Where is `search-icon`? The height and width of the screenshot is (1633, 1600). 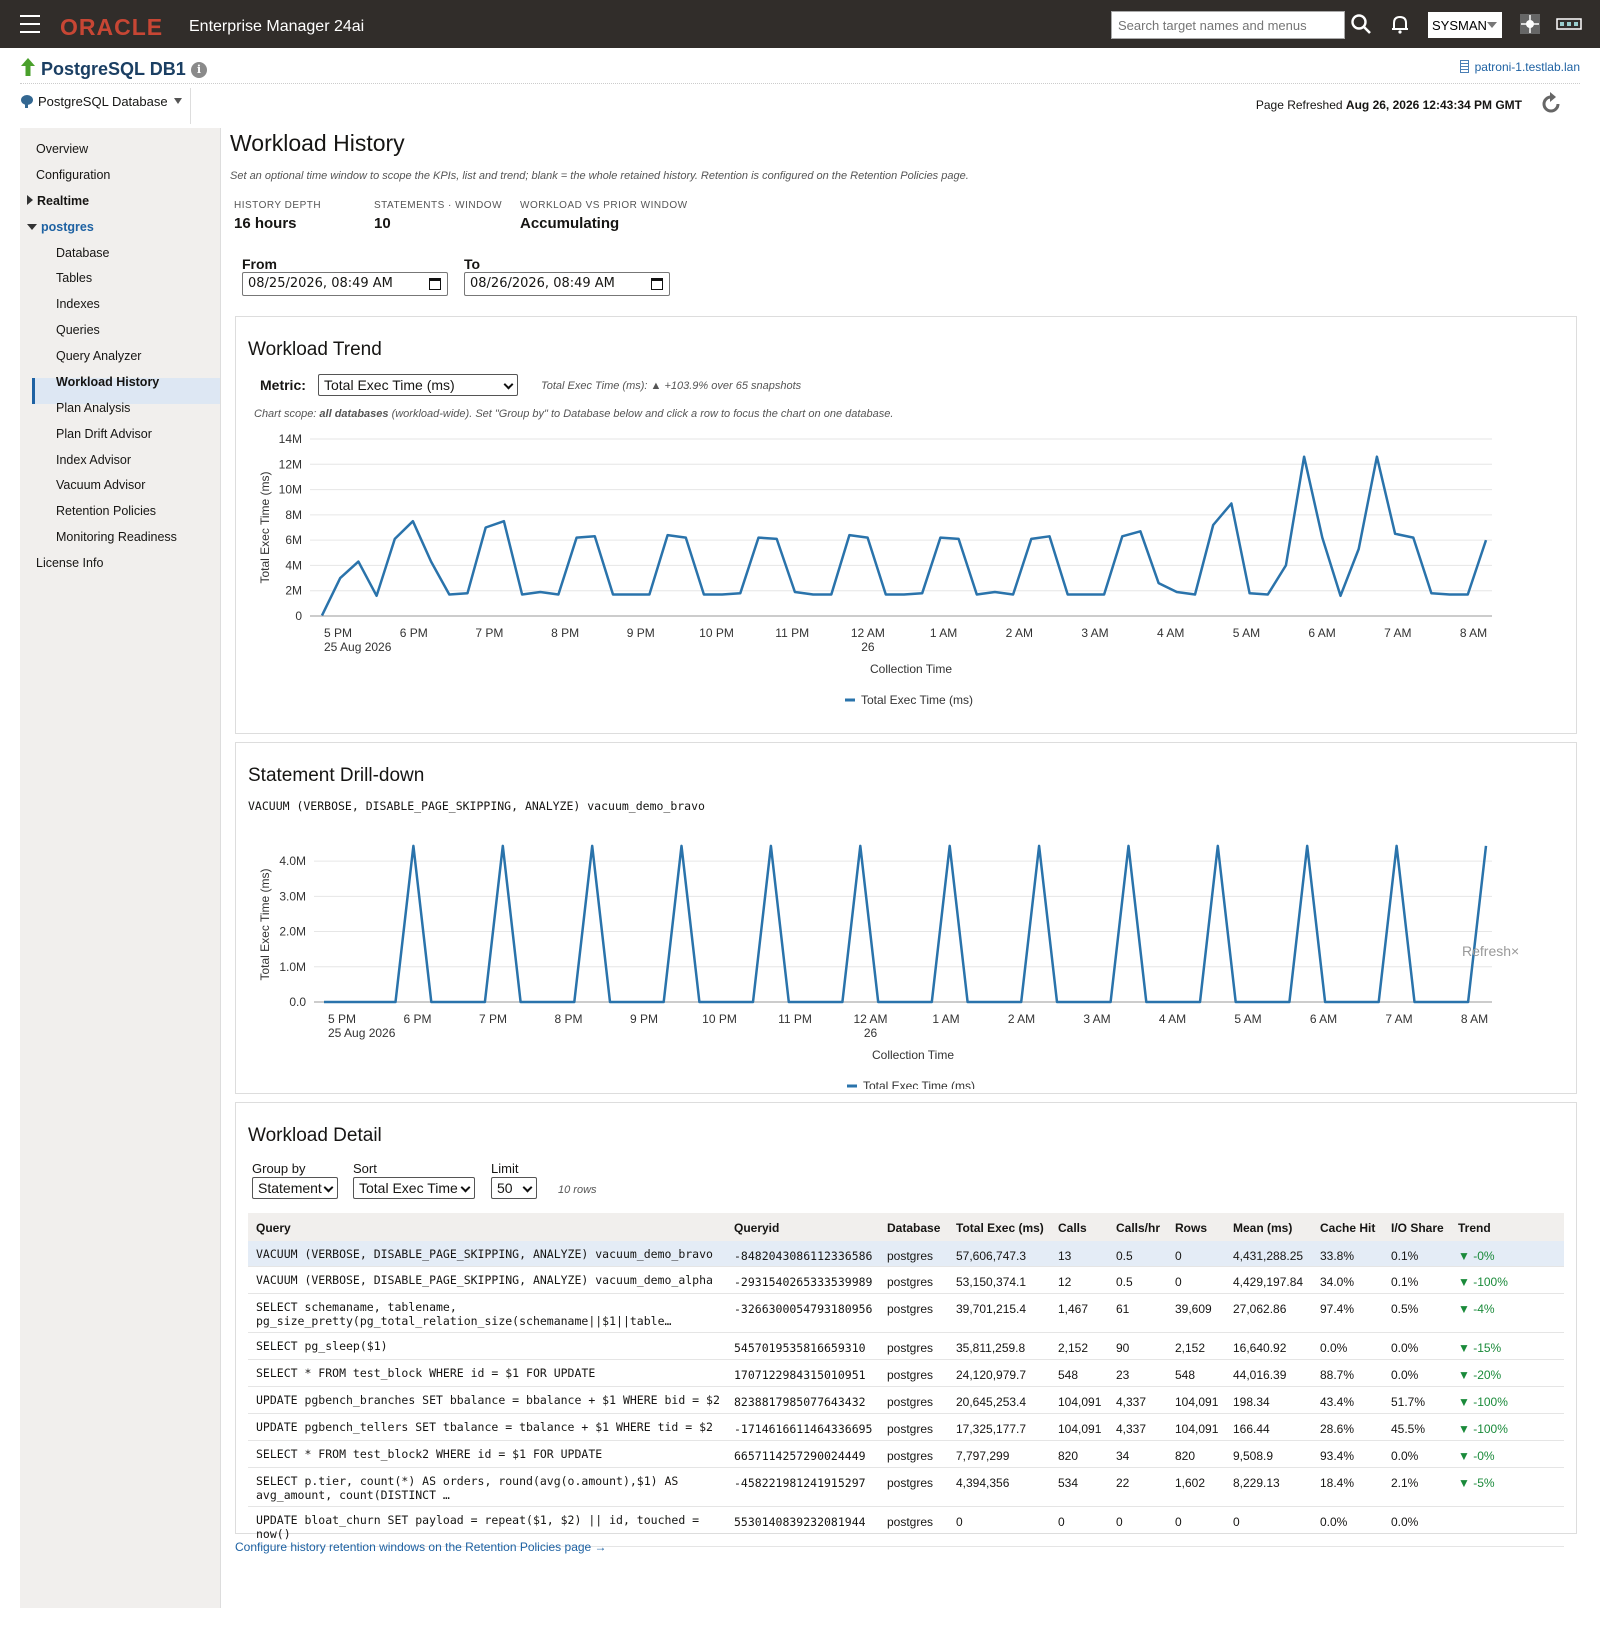 search-icon is located at coordinates (1361, 24).